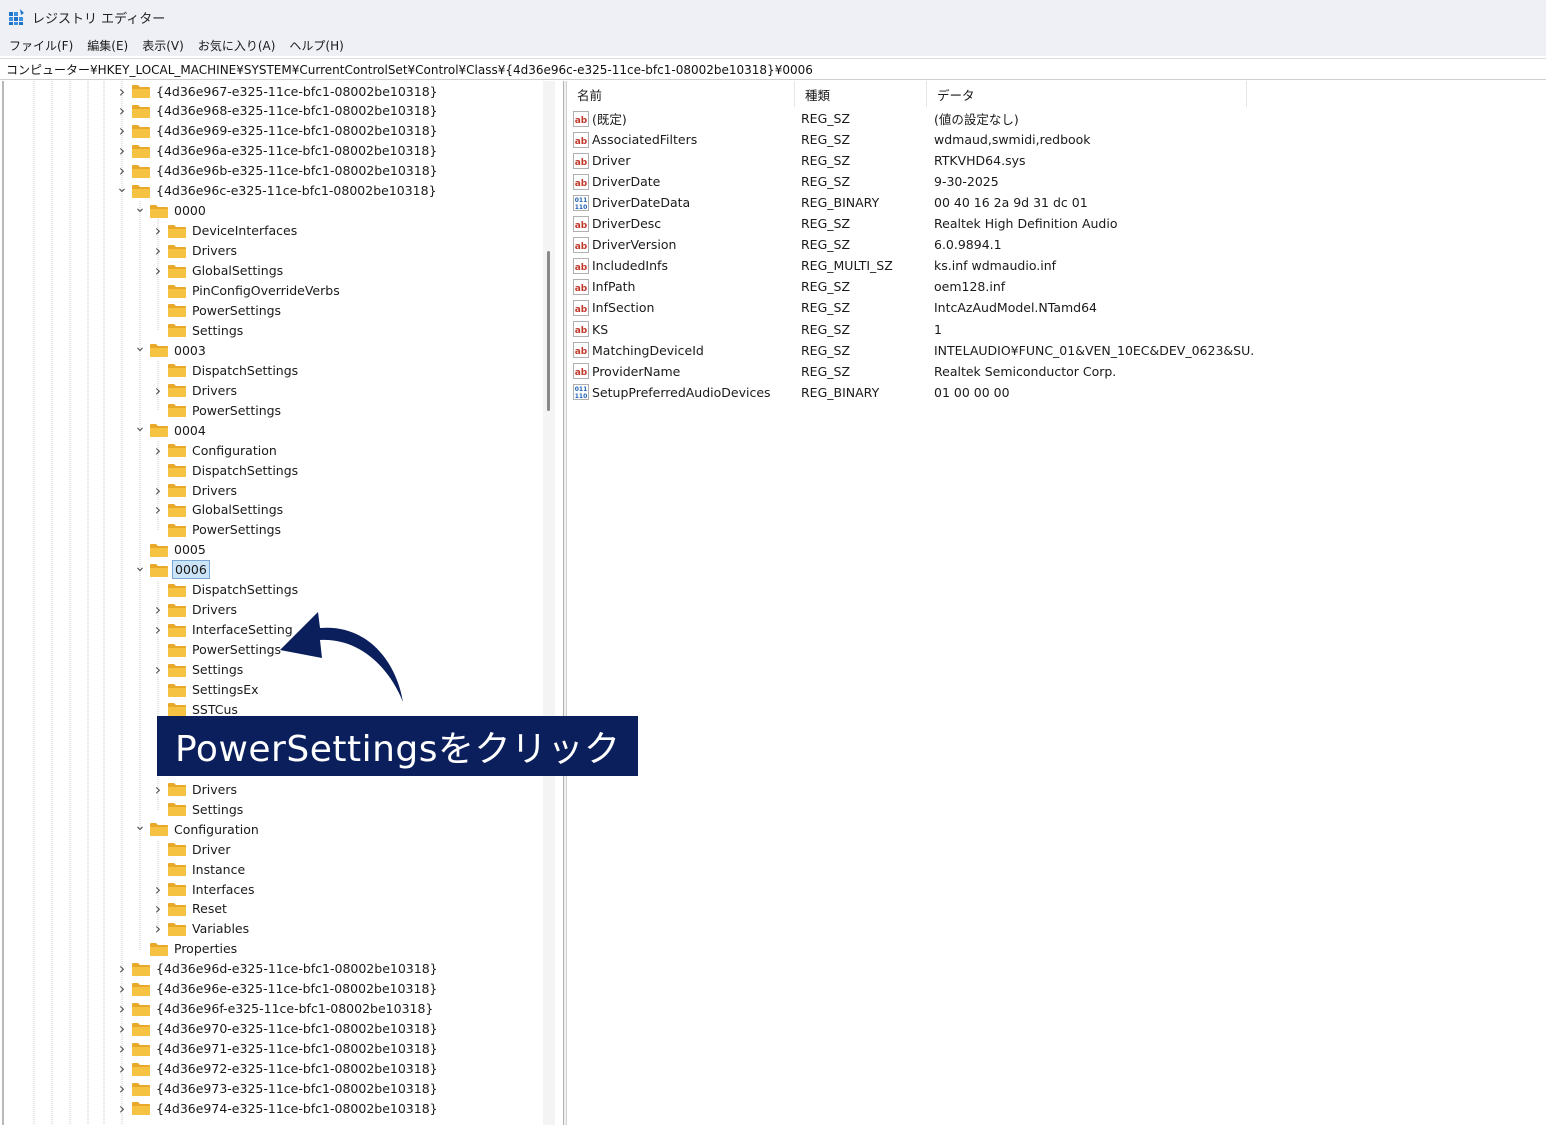 The height and width of the screenshot is (1125, 1546). Describe the element at coordinates (237, 45) in the screenshot. I see `menu-favorites: お気に入り(A)` at that location.